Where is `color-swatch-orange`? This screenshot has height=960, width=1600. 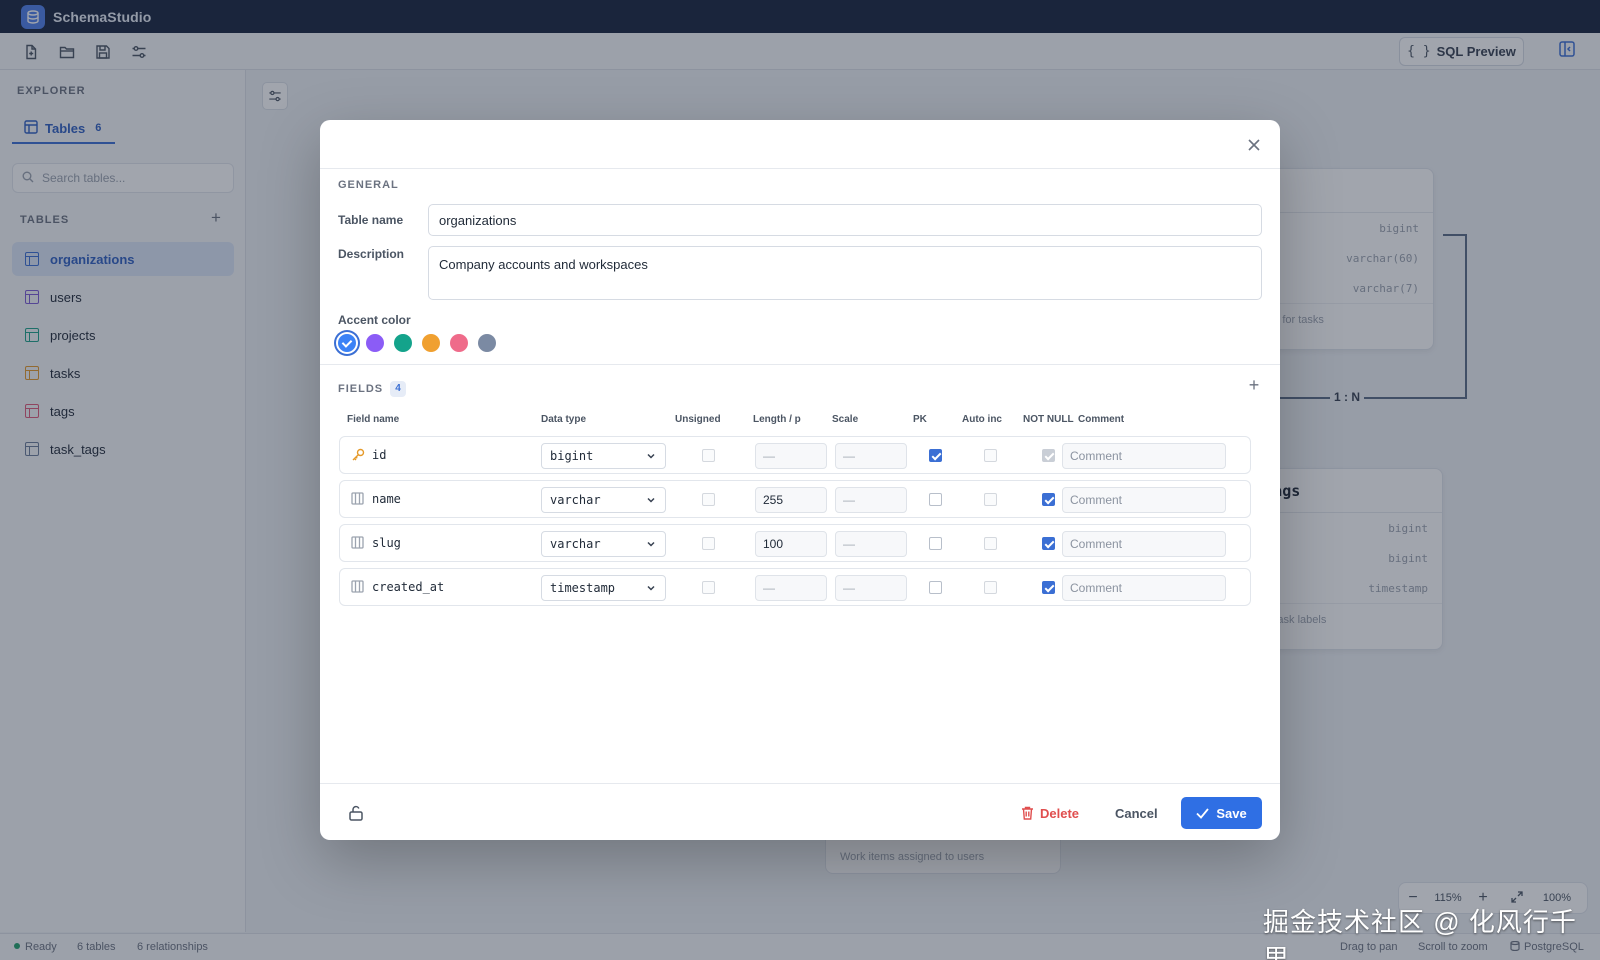 color-swatch-orange is located at coordinates (431, 343).